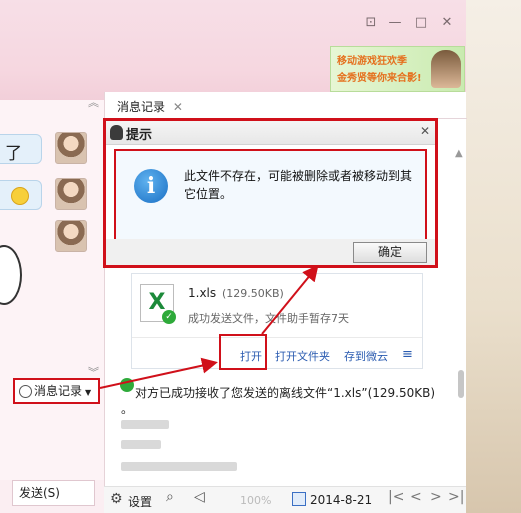 The width and height of the screenshot is (521, 513). I want to click on arrow-to-dialog, so click(290, 299).